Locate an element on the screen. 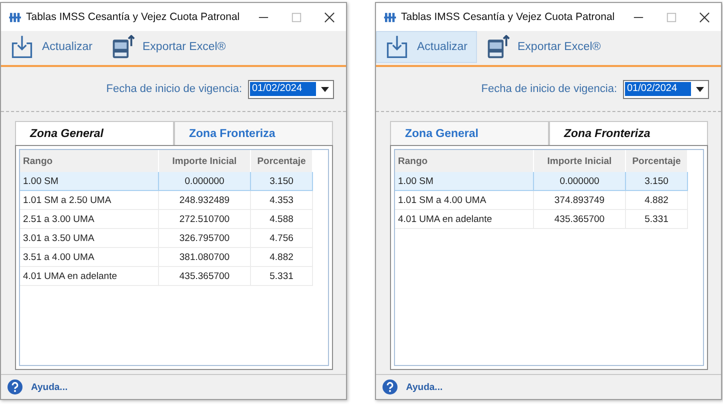 This screenshot has width=723, height=404. table-row: 3.01 a 3.50 UMA 326.795700 4.756 is located at coordinates (174, 238).